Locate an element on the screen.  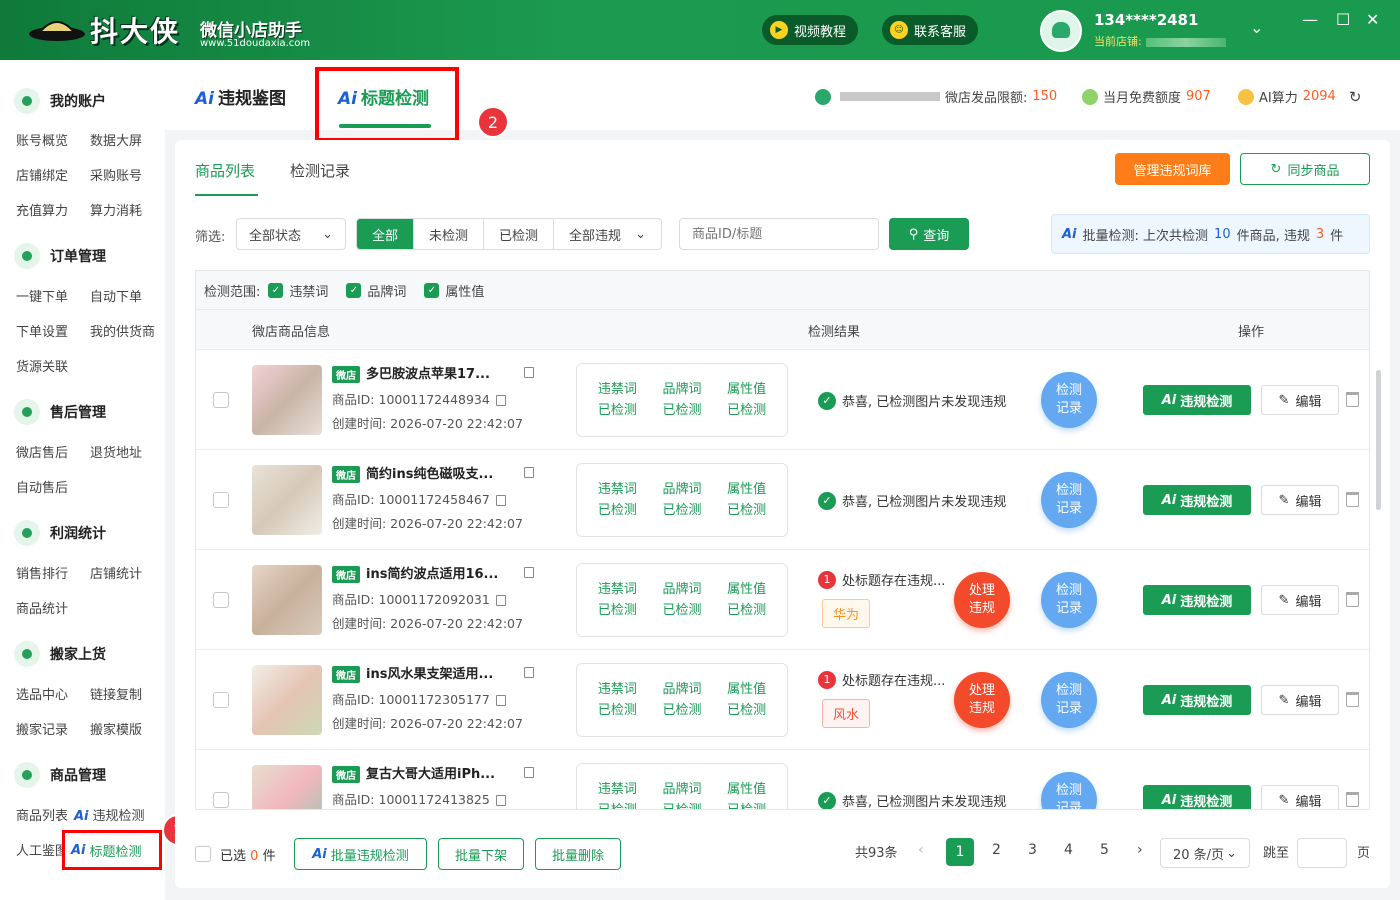
sidebar-section-profit: 利润统计 is located at coordinates (60, 533).